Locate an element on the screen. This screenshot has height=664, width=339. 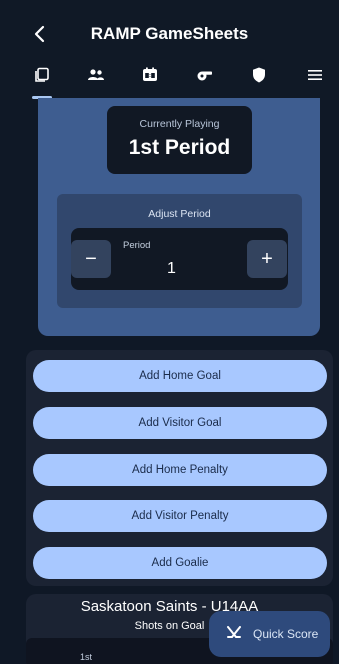
people-icon is located at coordinates (96, 77).